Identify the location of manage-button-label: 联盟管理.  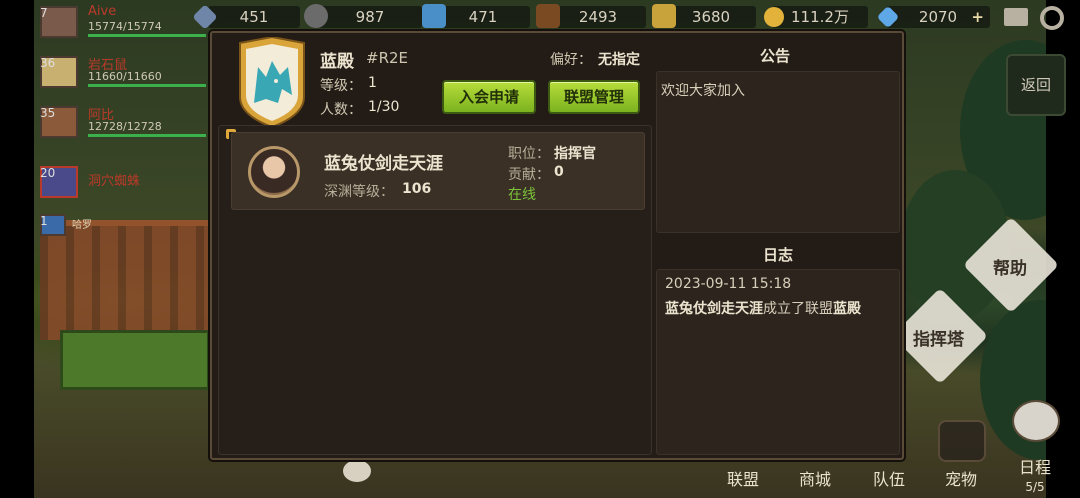
(593, 97).